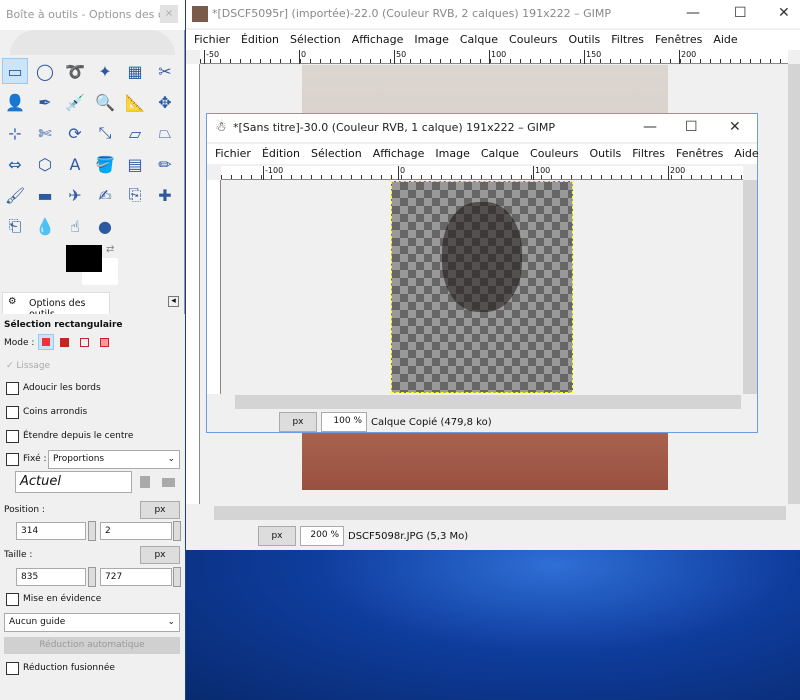 The image size is (800, 700). What do you see at coordinates (92, 531) in the screenshot?
I see `position-x-spinner` at bounding box center [92, 531].